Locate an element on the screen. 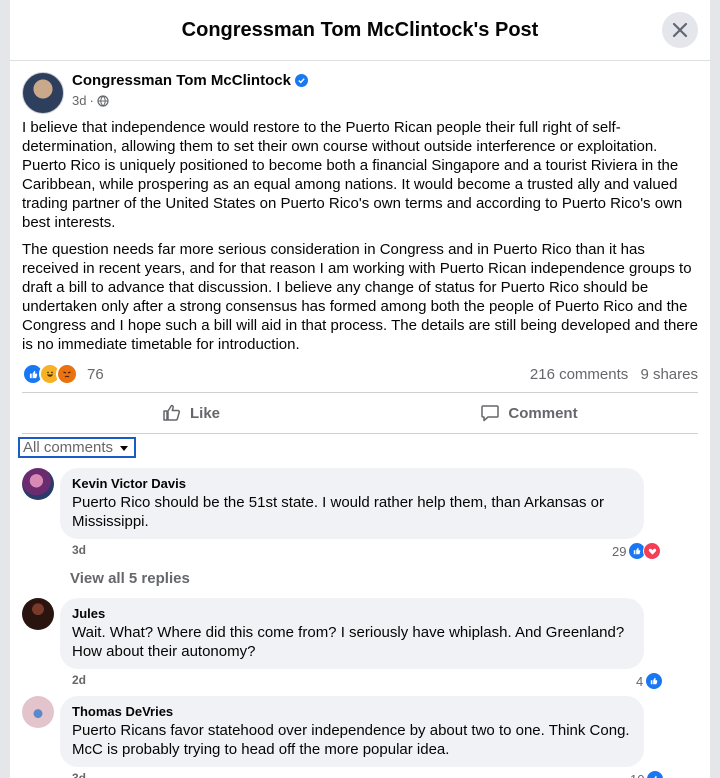 This screenshot has width=720, height=778. comment-time: 2d is located at coordinates (79, 680).